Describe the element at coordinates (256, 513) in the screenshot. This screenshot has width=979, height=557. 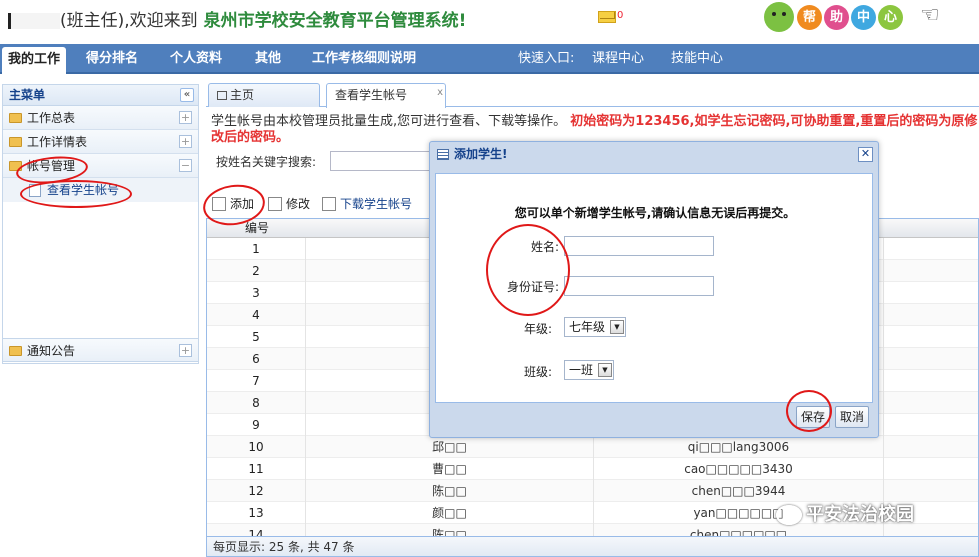
I see `cell-number: 13` at that location.